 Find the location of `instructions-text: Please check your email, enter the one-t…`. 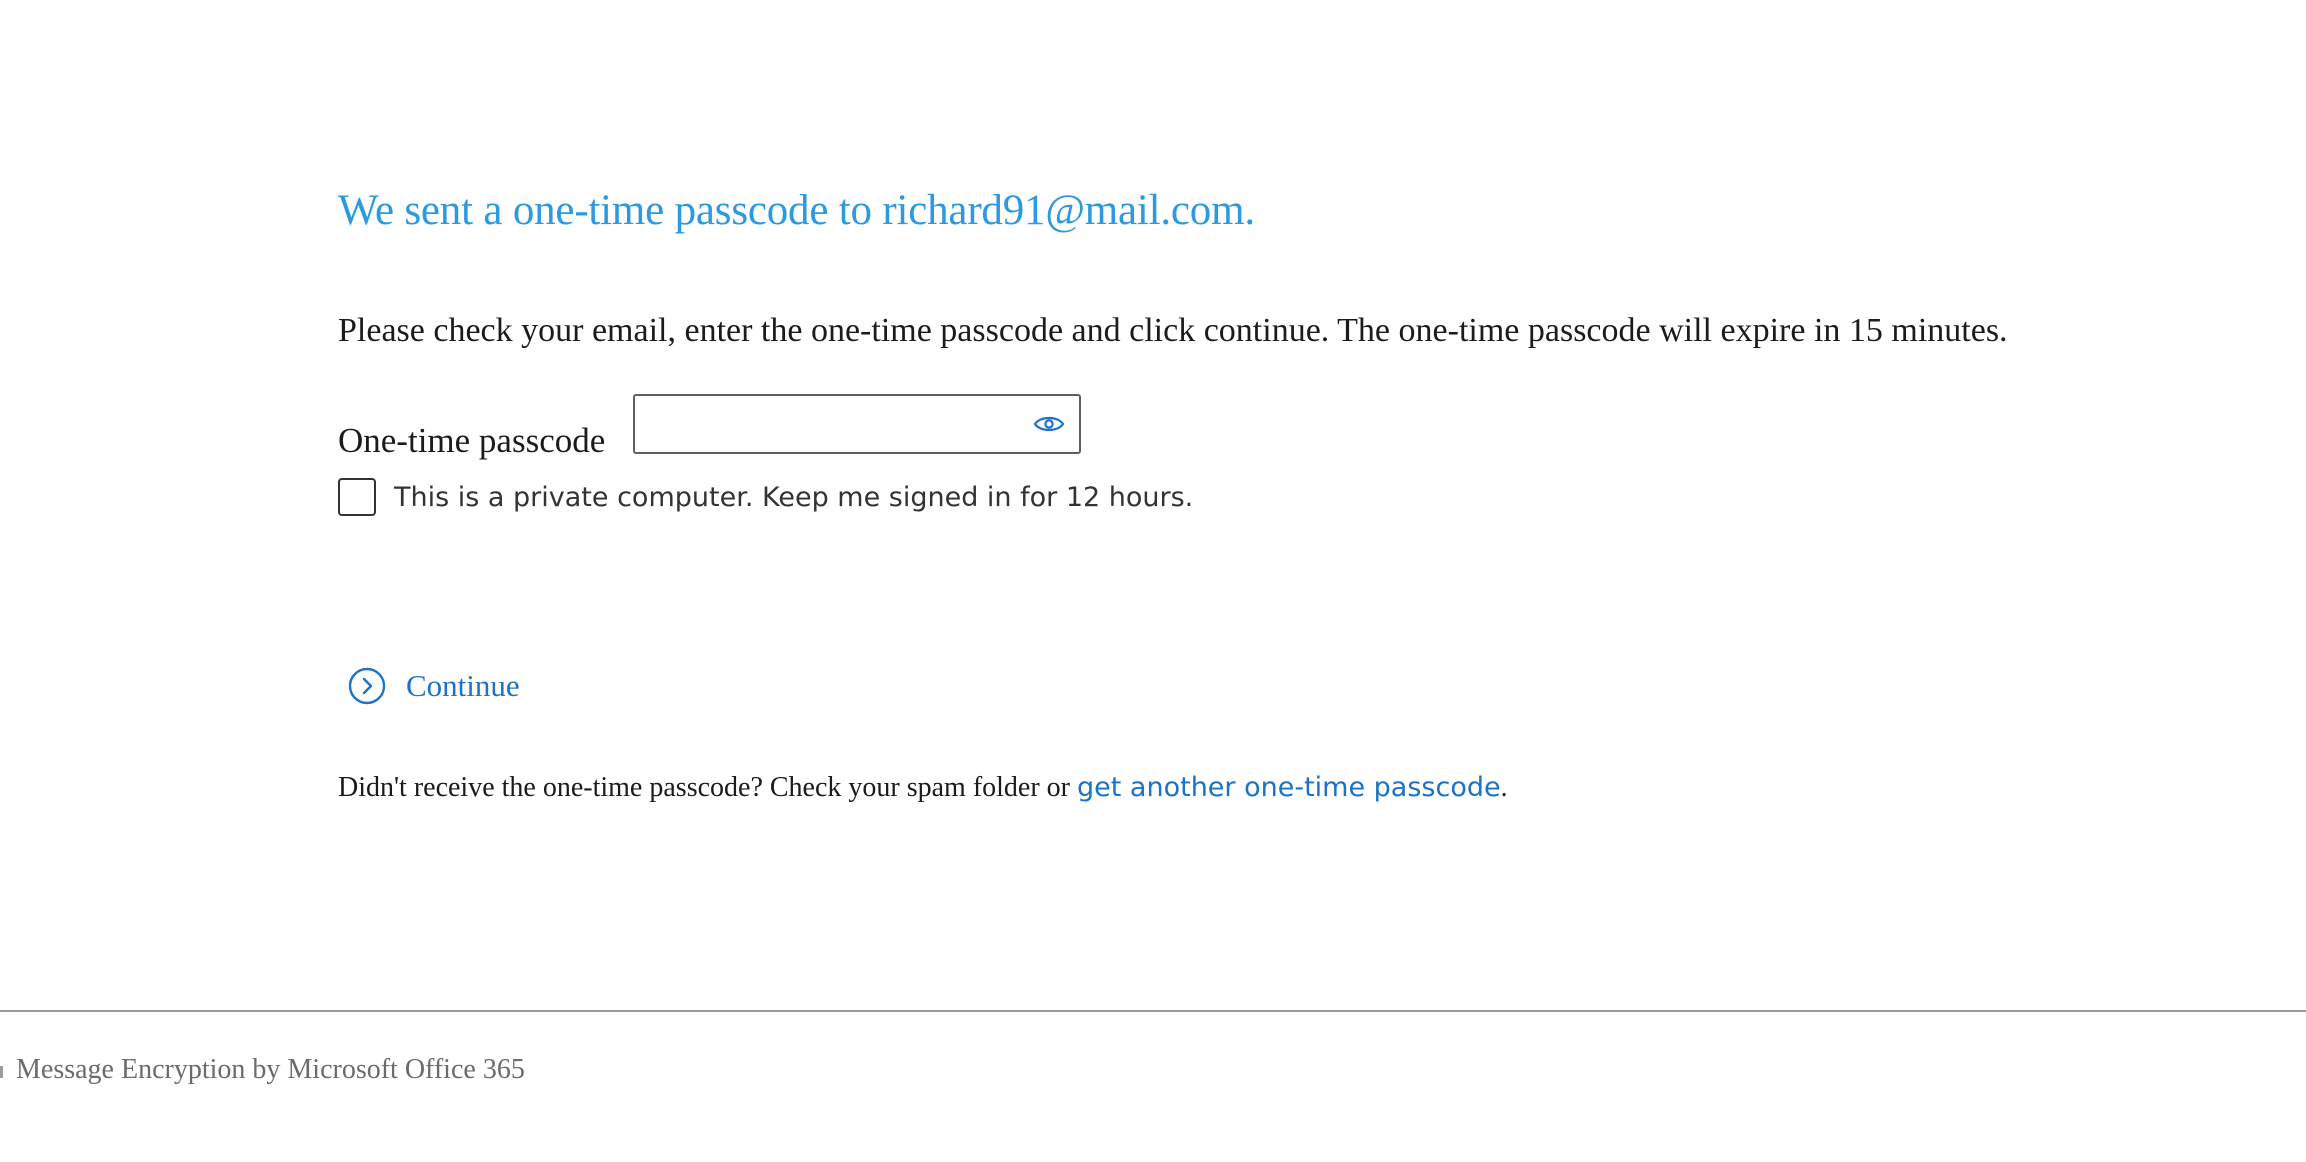

instructions-text: Please check your email, enter the one-t… is located at coordinates (1173, 330).